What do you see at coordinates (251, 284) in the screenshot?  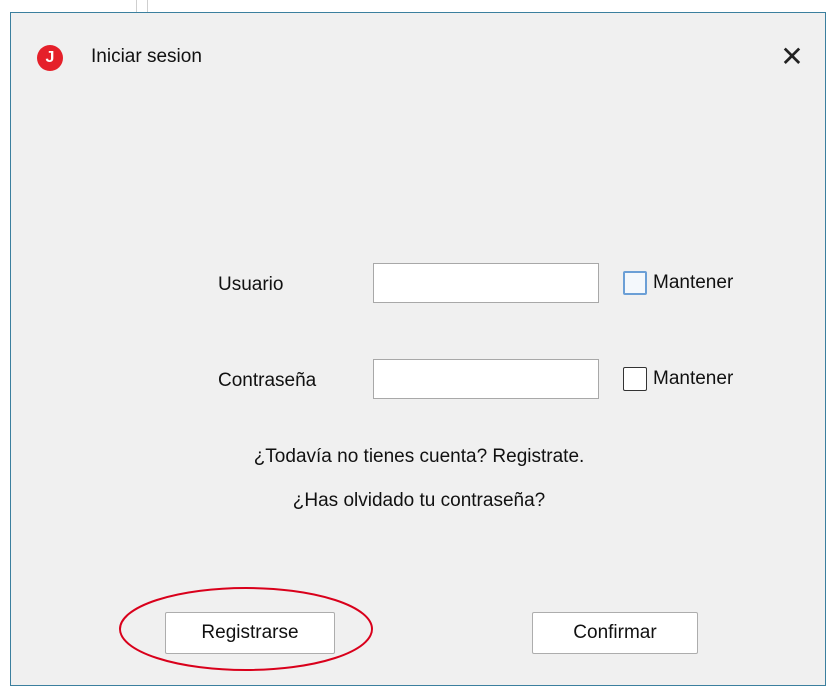 I see `username-label: Usuario` at bounding box center [251, 284].